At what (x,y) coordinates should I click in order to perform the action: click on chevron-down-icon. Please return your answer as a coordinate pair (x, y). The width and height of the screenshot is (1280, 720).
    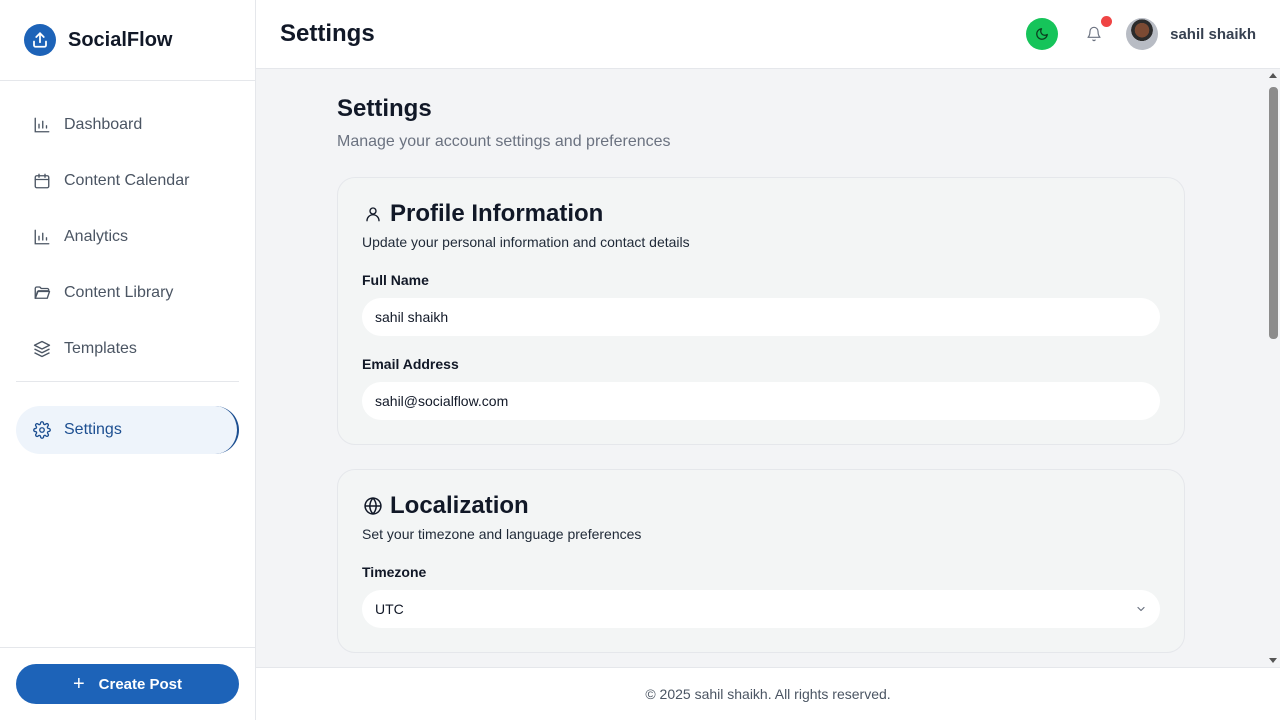
    Looking at the image, I should click on (1141, 609).